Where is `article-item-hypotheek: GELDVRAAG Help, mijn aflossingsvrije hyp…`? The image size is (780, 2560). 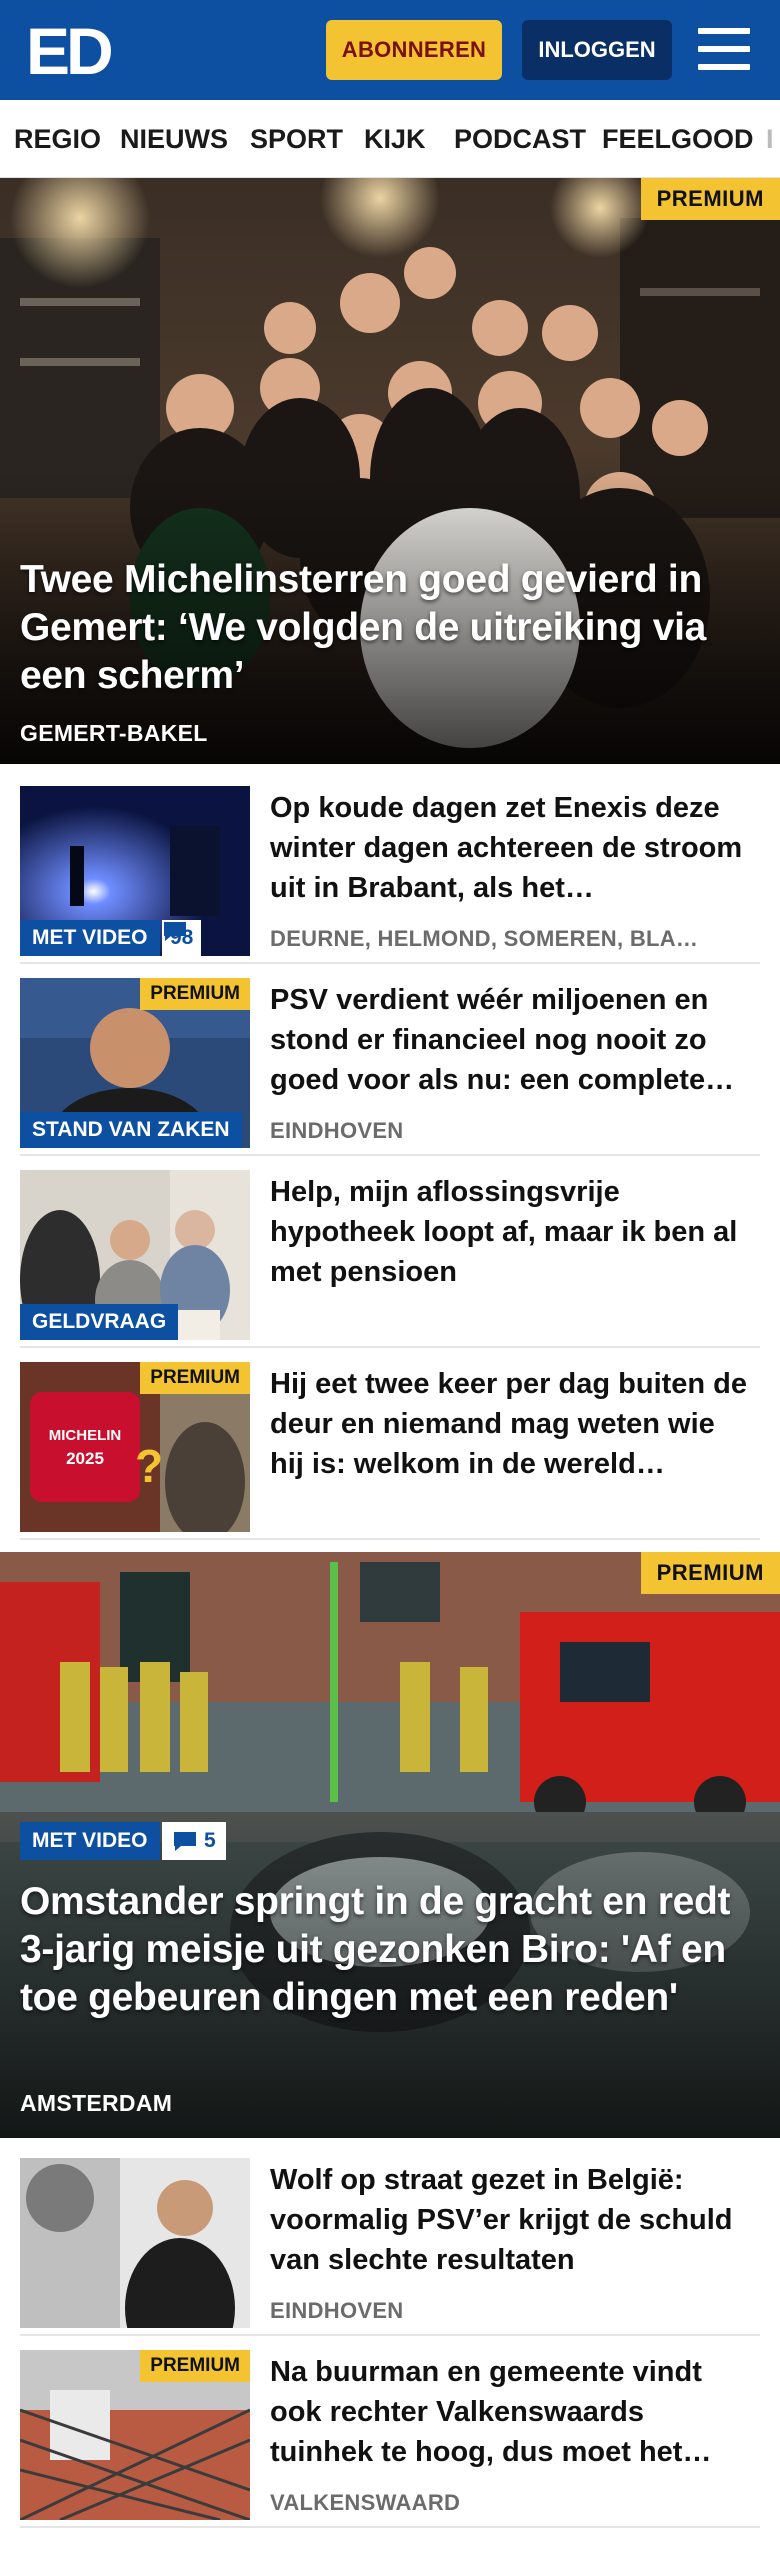
article-item-hypotheek: GELDVRAAG Help, mijn aflossingsvrije hyp… is located at coordinates (390, 1259).